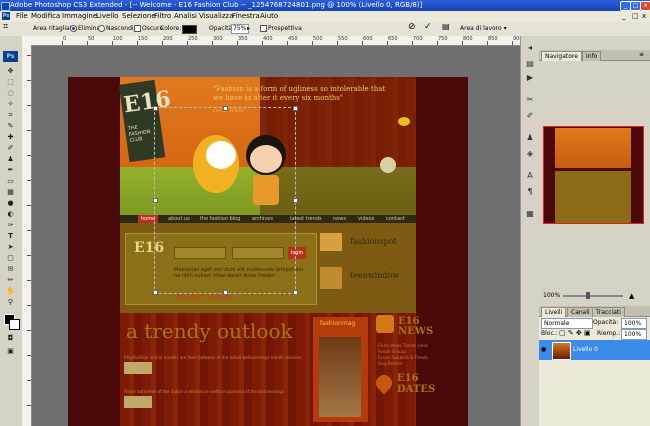 Image resolution: width=650 pixels, height=426 pixels. Describe the element at coordinates (551, 296) in the screenshot. I see `navigator-zoom-value: 100%` at that location.